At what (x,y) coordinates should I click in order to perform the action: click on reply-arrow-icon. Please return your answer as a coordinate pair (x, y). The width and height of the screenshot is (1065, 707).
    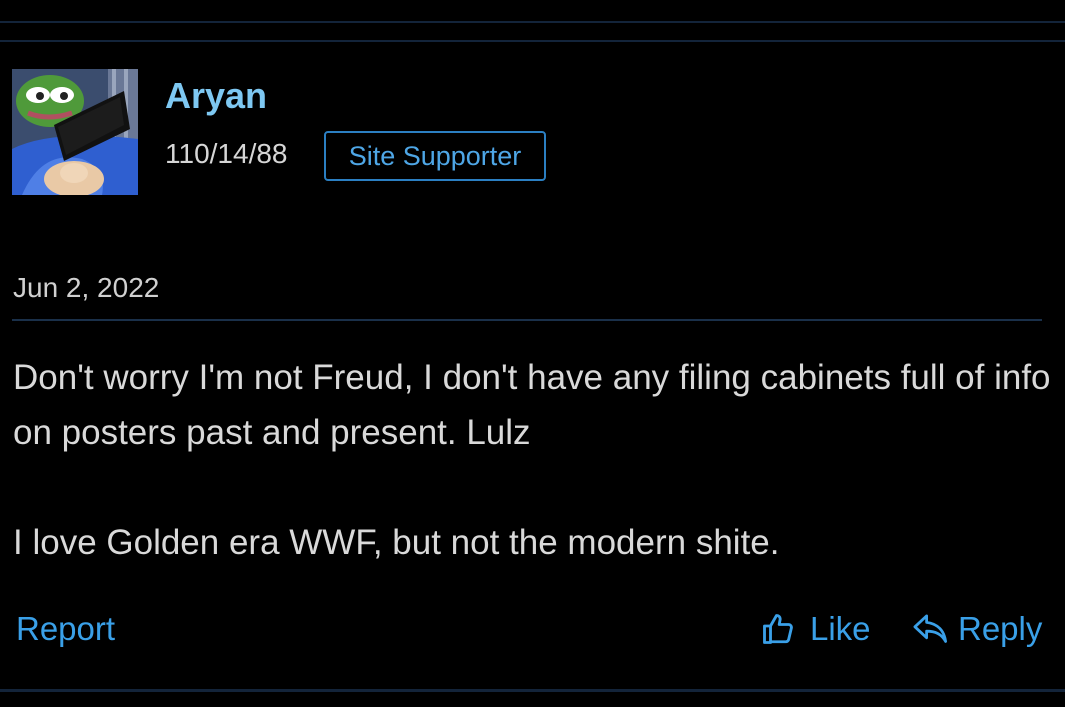
    Looking at the image, I should click on (930, 628).